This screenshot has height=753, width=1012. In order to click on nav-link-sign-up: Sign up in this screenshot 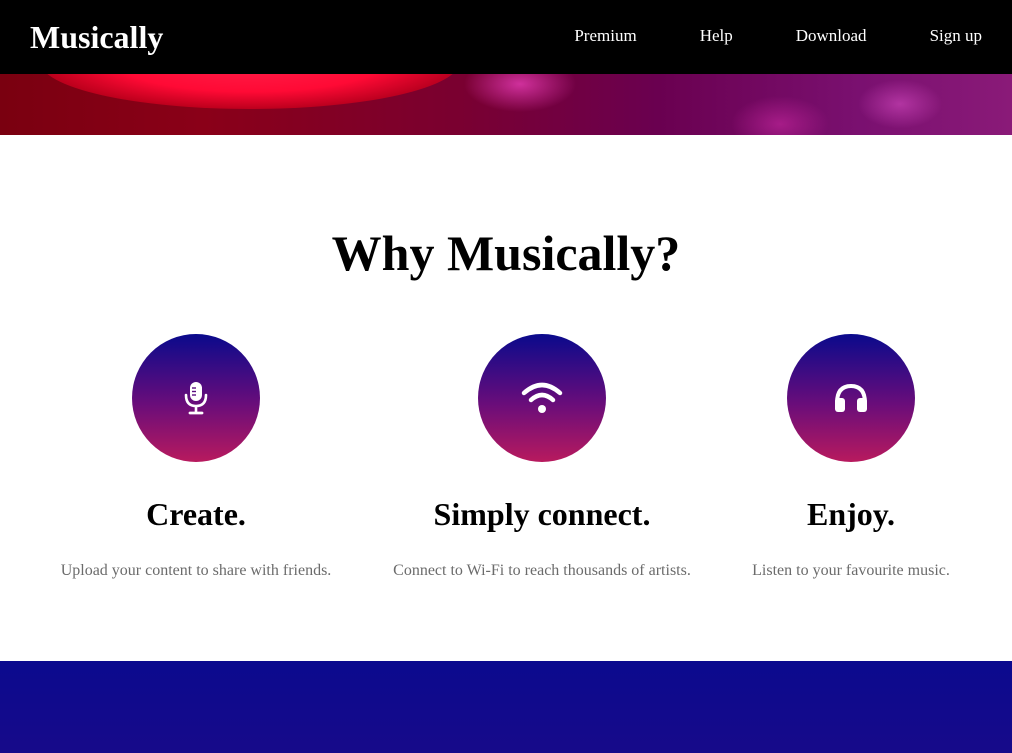, I will do `click(956, 36)`.